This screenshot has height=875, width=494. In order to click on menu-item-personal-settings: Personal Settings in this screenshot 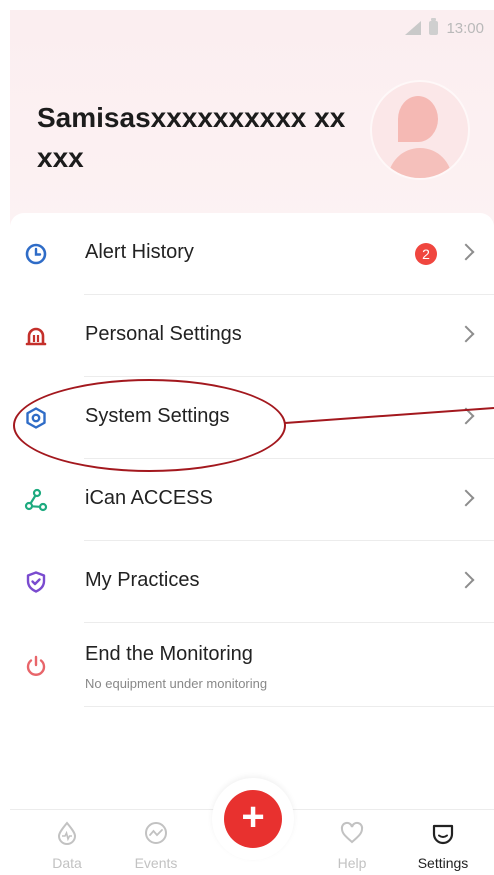, I will do `click(252, 336)`.